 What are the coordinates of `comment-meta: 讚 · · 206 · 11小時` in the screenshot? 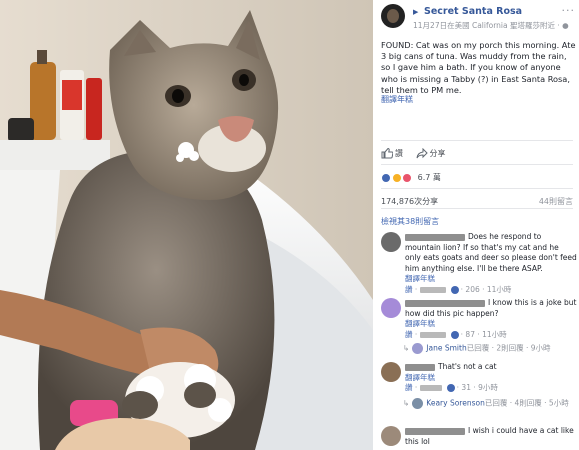 It's located at (458, 289).